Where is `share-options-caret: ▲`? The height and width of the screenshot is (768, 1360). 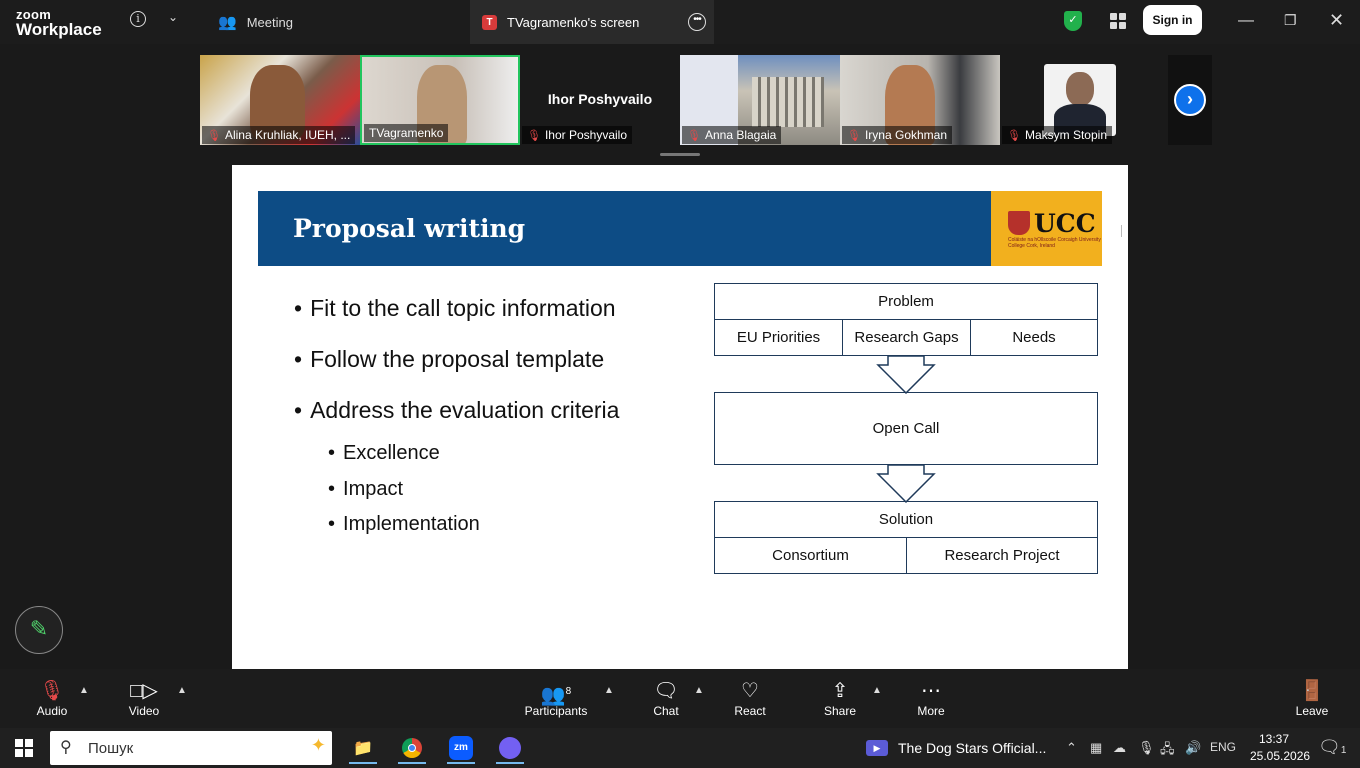
share-options-caret: ▲ is located at coordinates (877, 690).